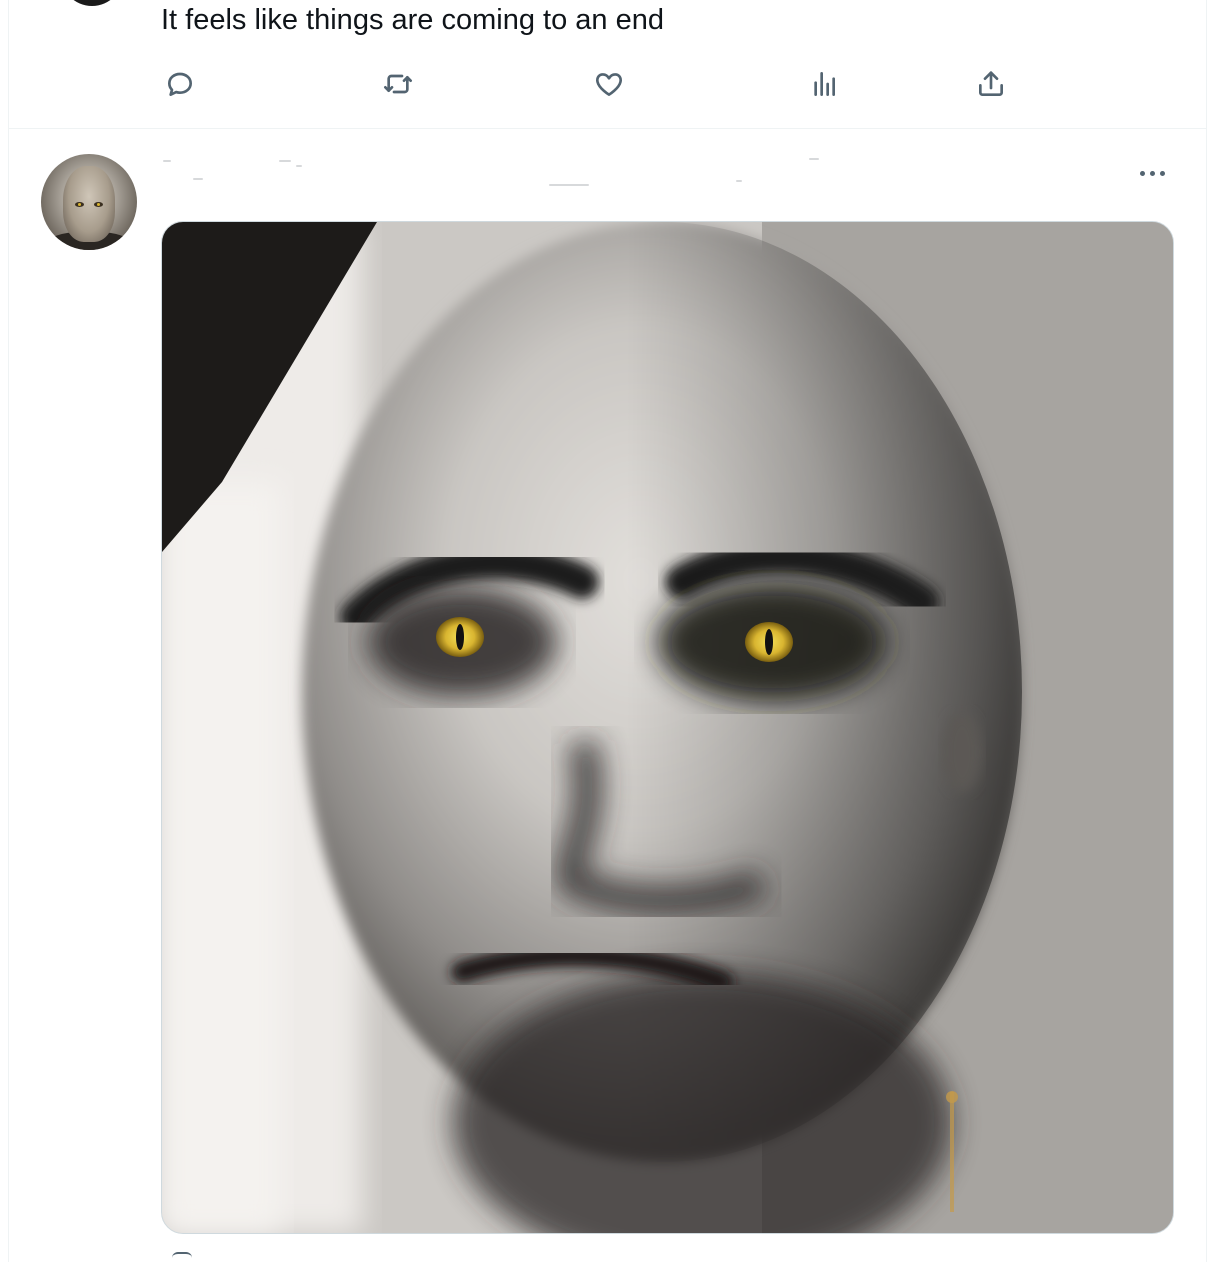 The height and width of the screenshot is (1262, 1229). I want to click on share-button, so click(991, 84).